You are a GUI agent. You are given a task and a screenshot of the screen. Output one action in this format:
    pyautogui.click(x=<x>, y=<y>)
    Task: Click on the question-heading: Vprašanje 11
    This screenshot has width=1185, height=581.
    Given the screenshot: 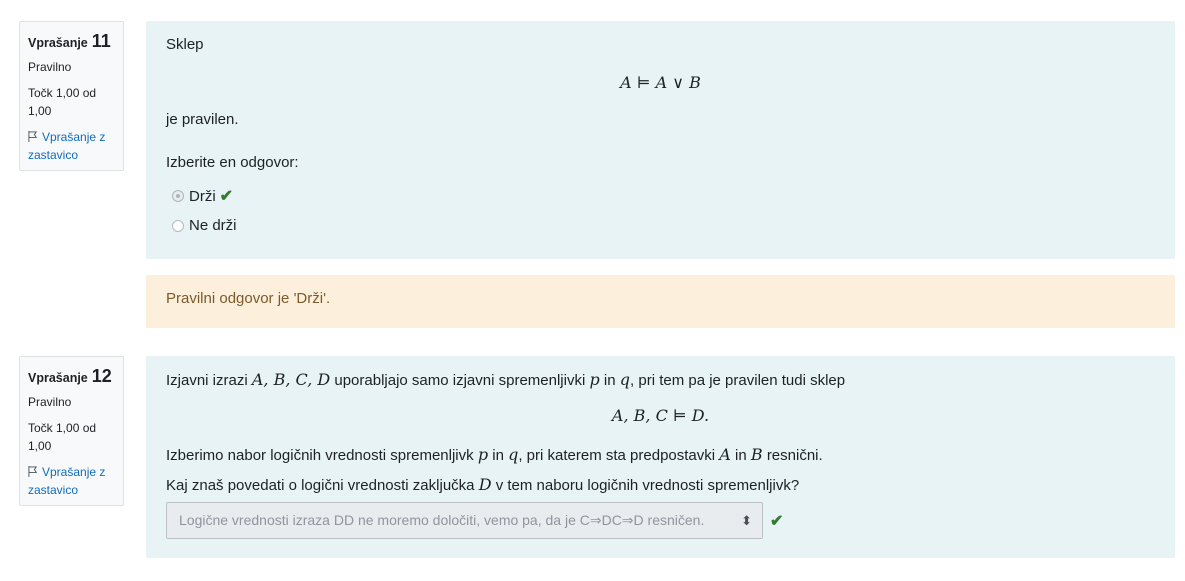 What is the action you would take?
    pyautogui.click(x=69, y=41)
    